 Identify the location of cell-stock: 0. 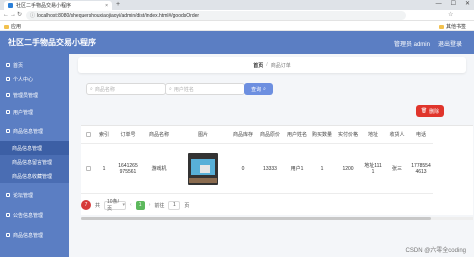
(243, 168).